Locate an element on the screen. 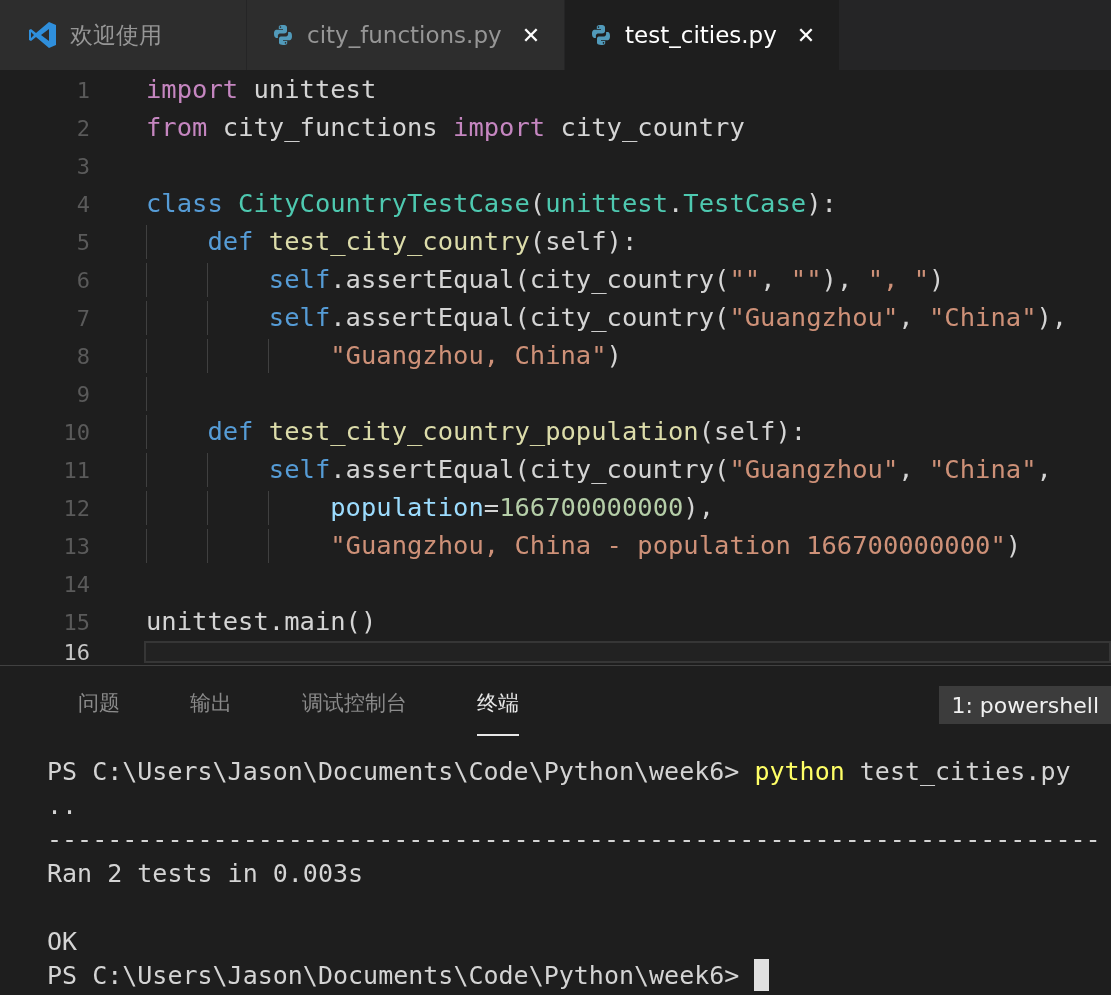 This screenshot has height=995, width=1111. line-number: 10 is located at coordinates (76, 432).